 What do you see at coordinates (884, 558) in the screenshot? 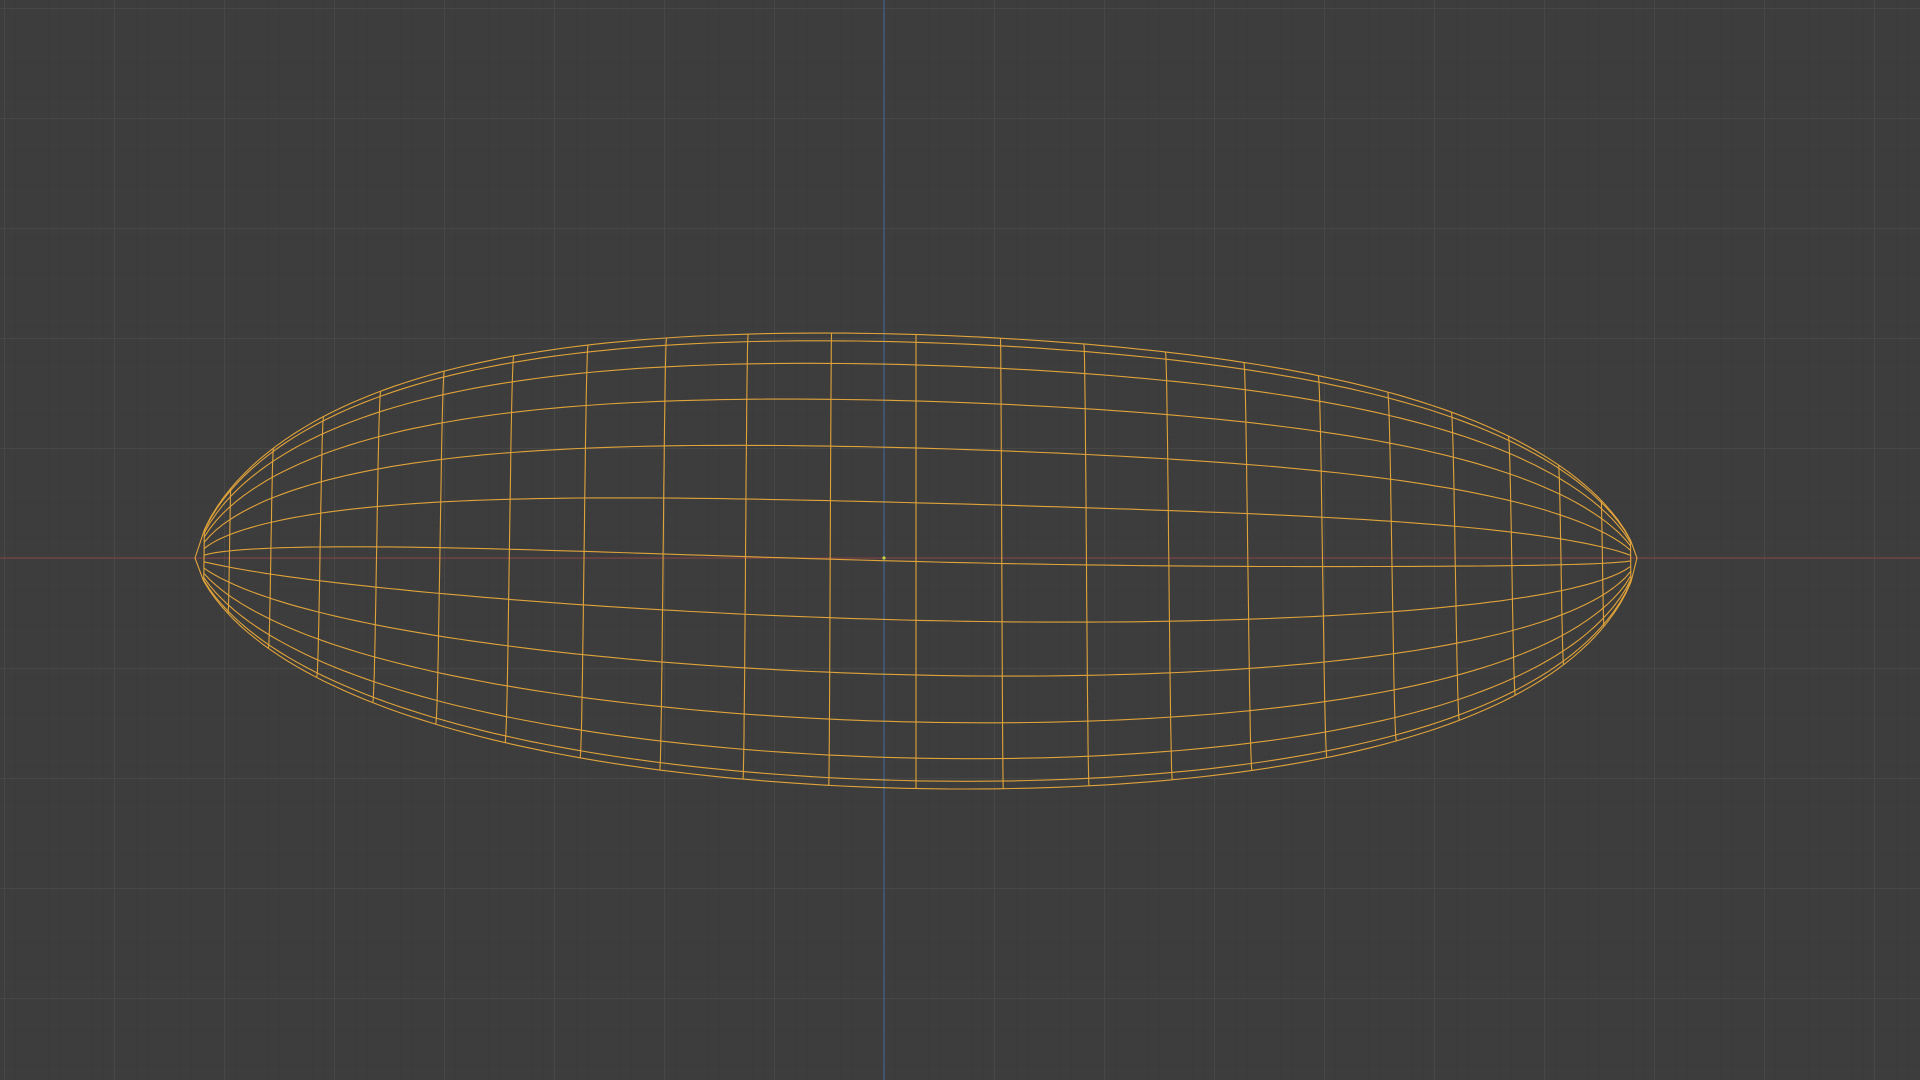
I see `object-origin-dot` at bounding box center [884, 558].